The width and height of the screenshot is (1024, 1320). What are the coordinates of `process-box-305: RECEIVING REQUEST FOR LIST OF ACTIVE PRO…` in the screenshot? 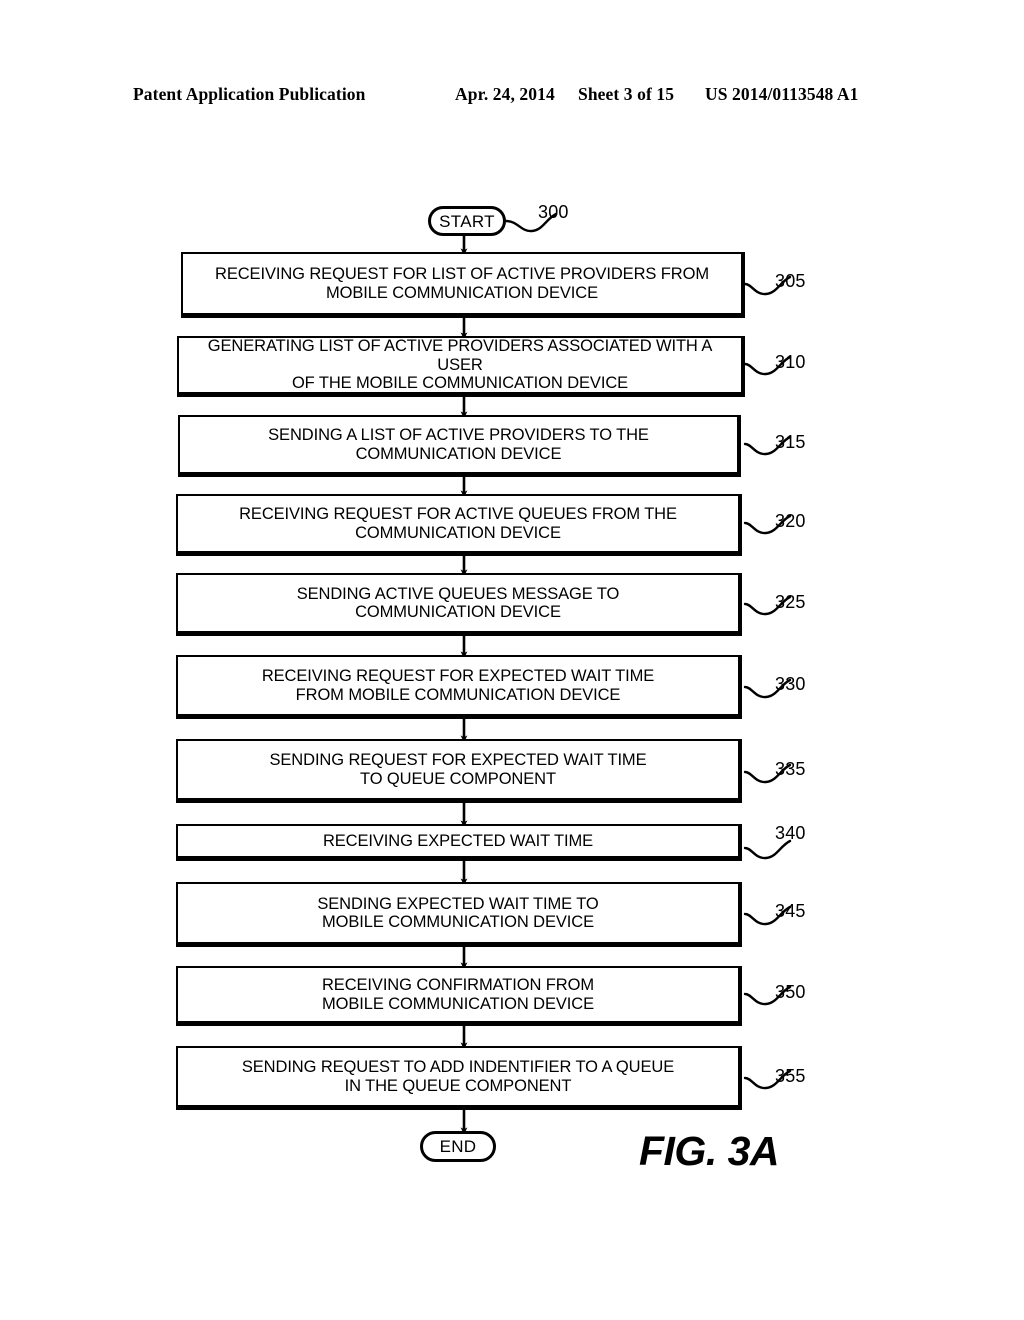 It's located at (463, 285).